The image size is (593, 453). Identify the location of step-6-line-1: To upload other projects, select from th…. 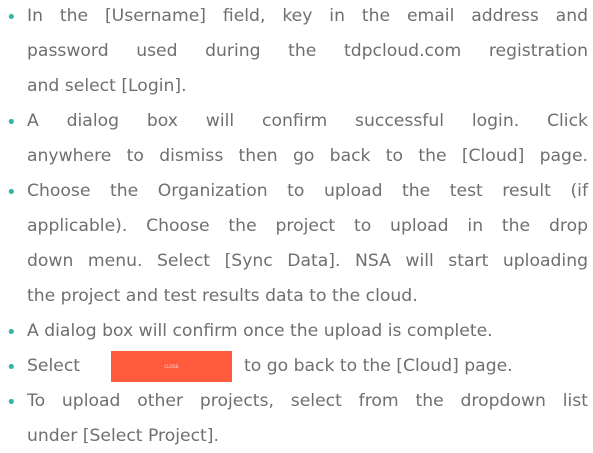
(307, 401).